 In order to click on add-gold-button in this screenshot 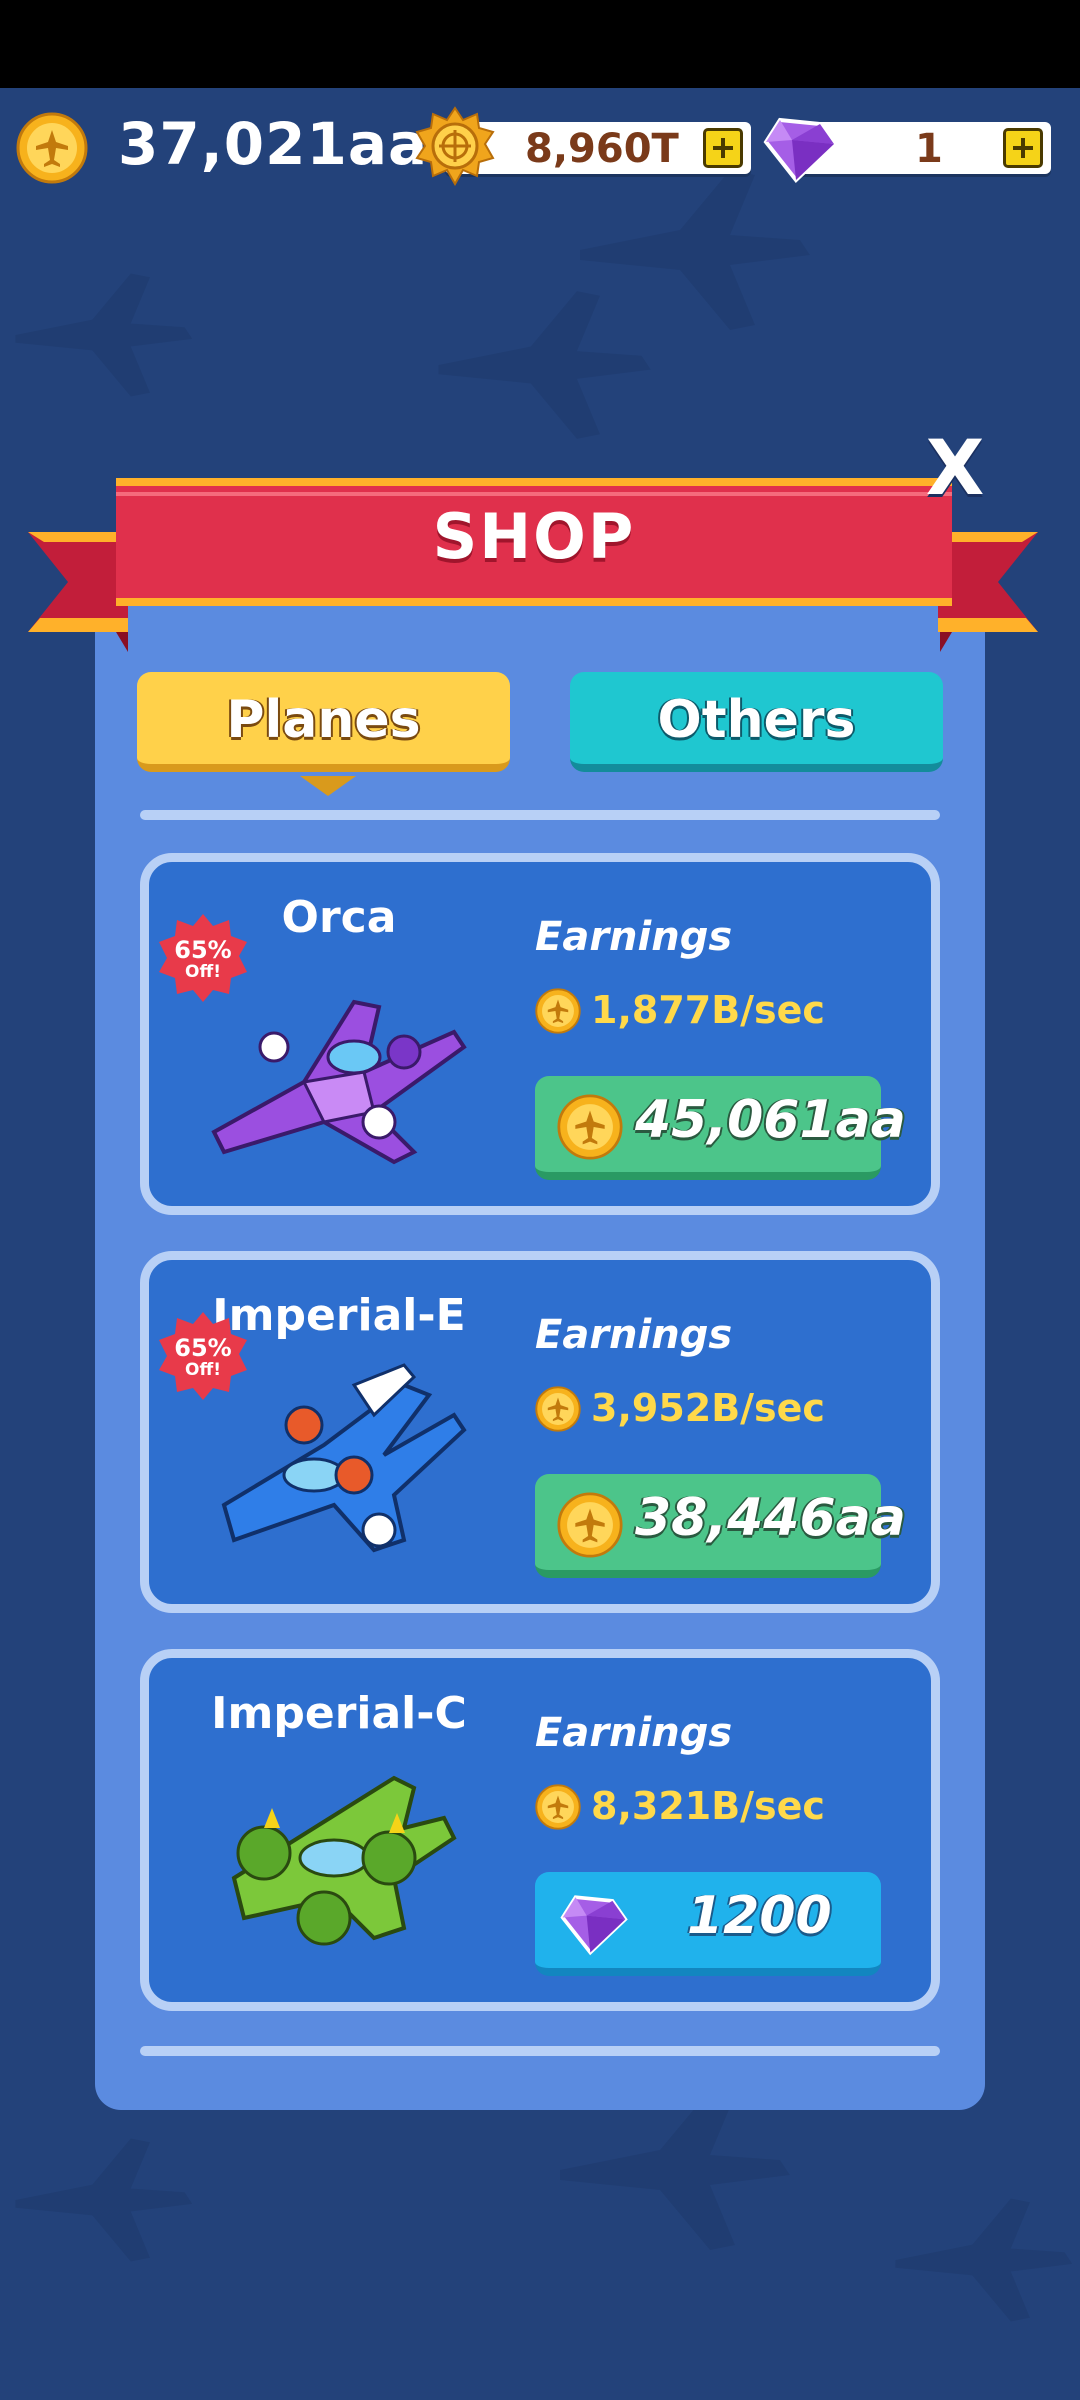, I will do `click(723, 148)`.